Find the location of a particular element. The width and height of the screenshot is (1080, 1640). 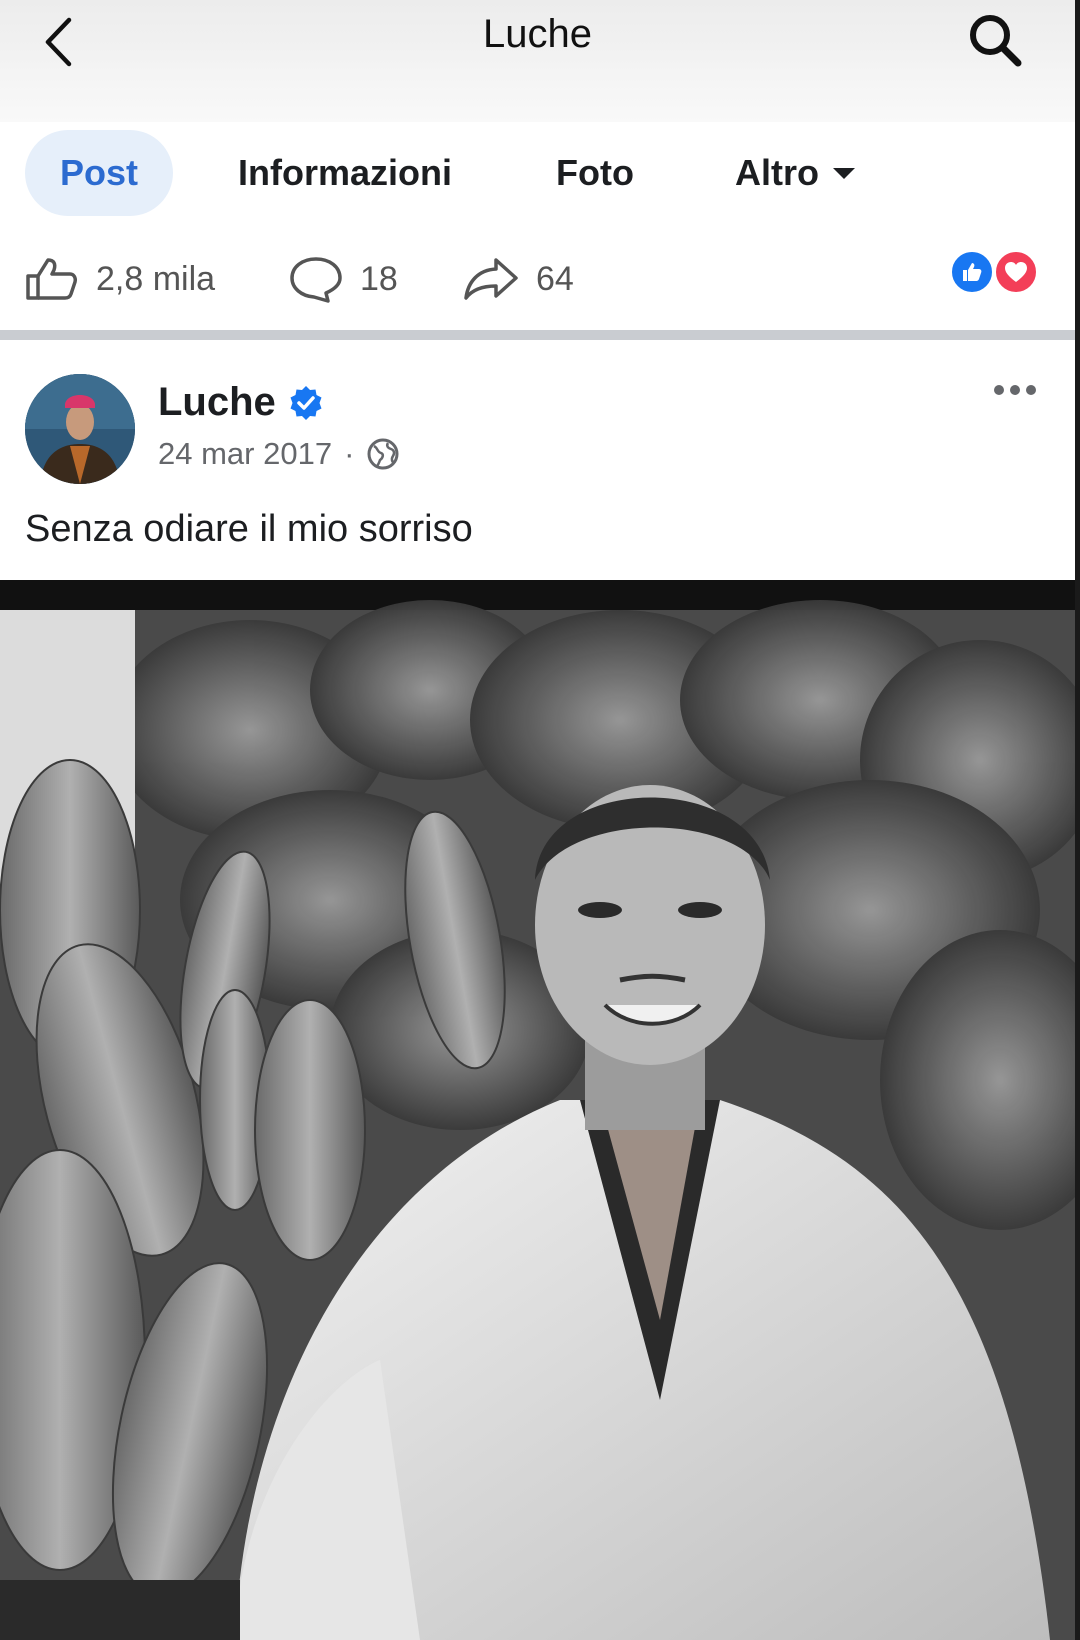

verified-badge-icon is located at coordinates (306, 402).